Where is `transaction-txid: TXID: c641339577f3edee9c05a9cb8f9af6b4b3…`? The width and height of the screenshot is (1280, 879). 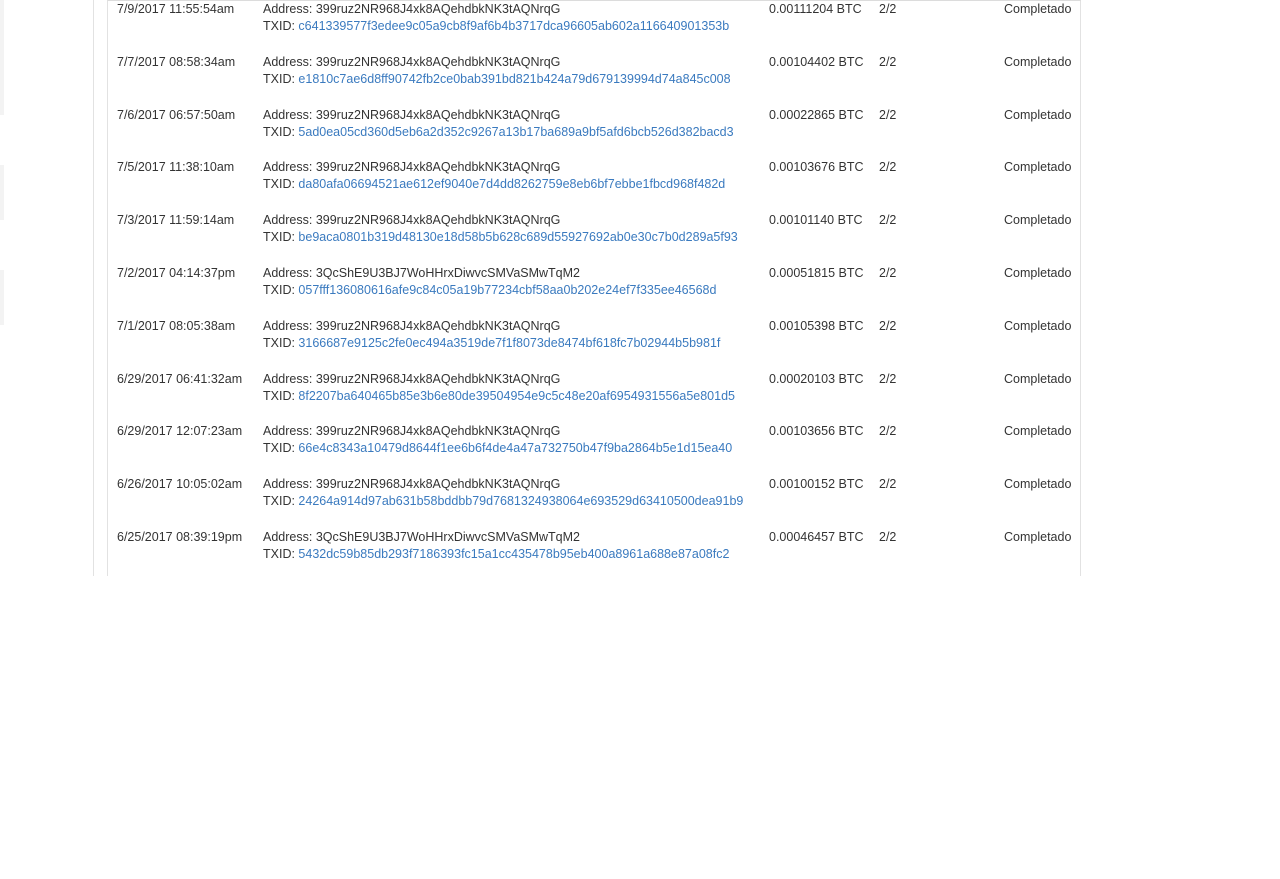
transaction-txid: TXID: c641339577f3edee9c05a9cb8f9af6b4b3… is located at coordinates (496, 26).